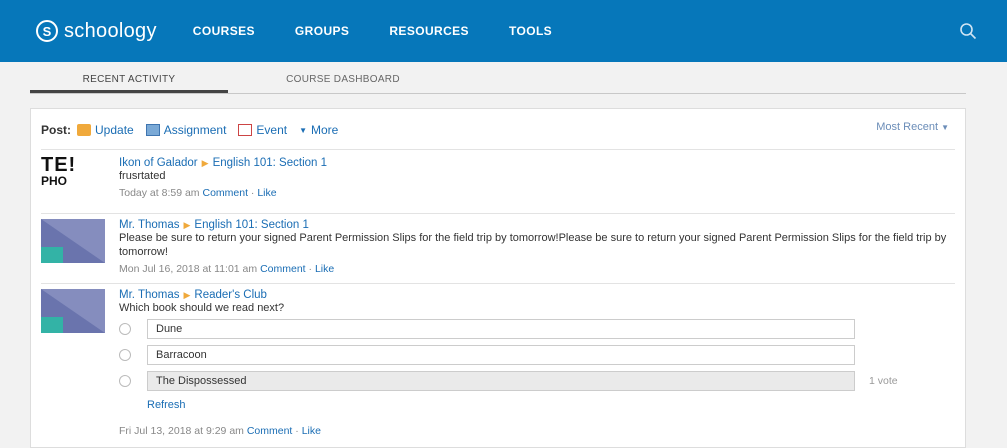  I want to click on poll-option: The Dispossessed, so click(489, 381).